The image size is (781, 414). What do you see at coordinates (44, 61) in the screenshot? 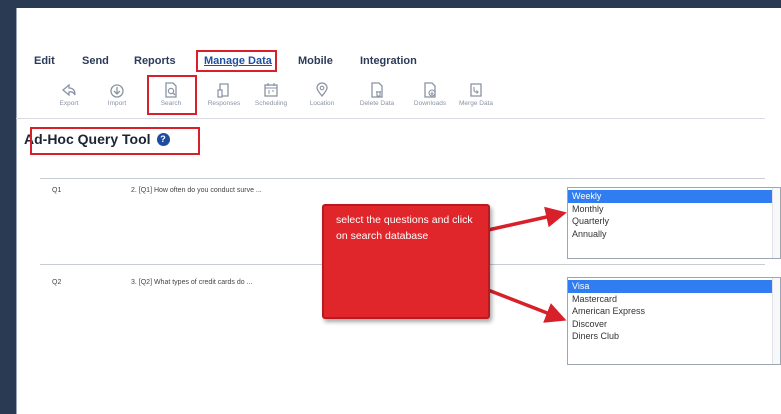
I see `menu-edit: Edit` at bounding box center [44, 61].